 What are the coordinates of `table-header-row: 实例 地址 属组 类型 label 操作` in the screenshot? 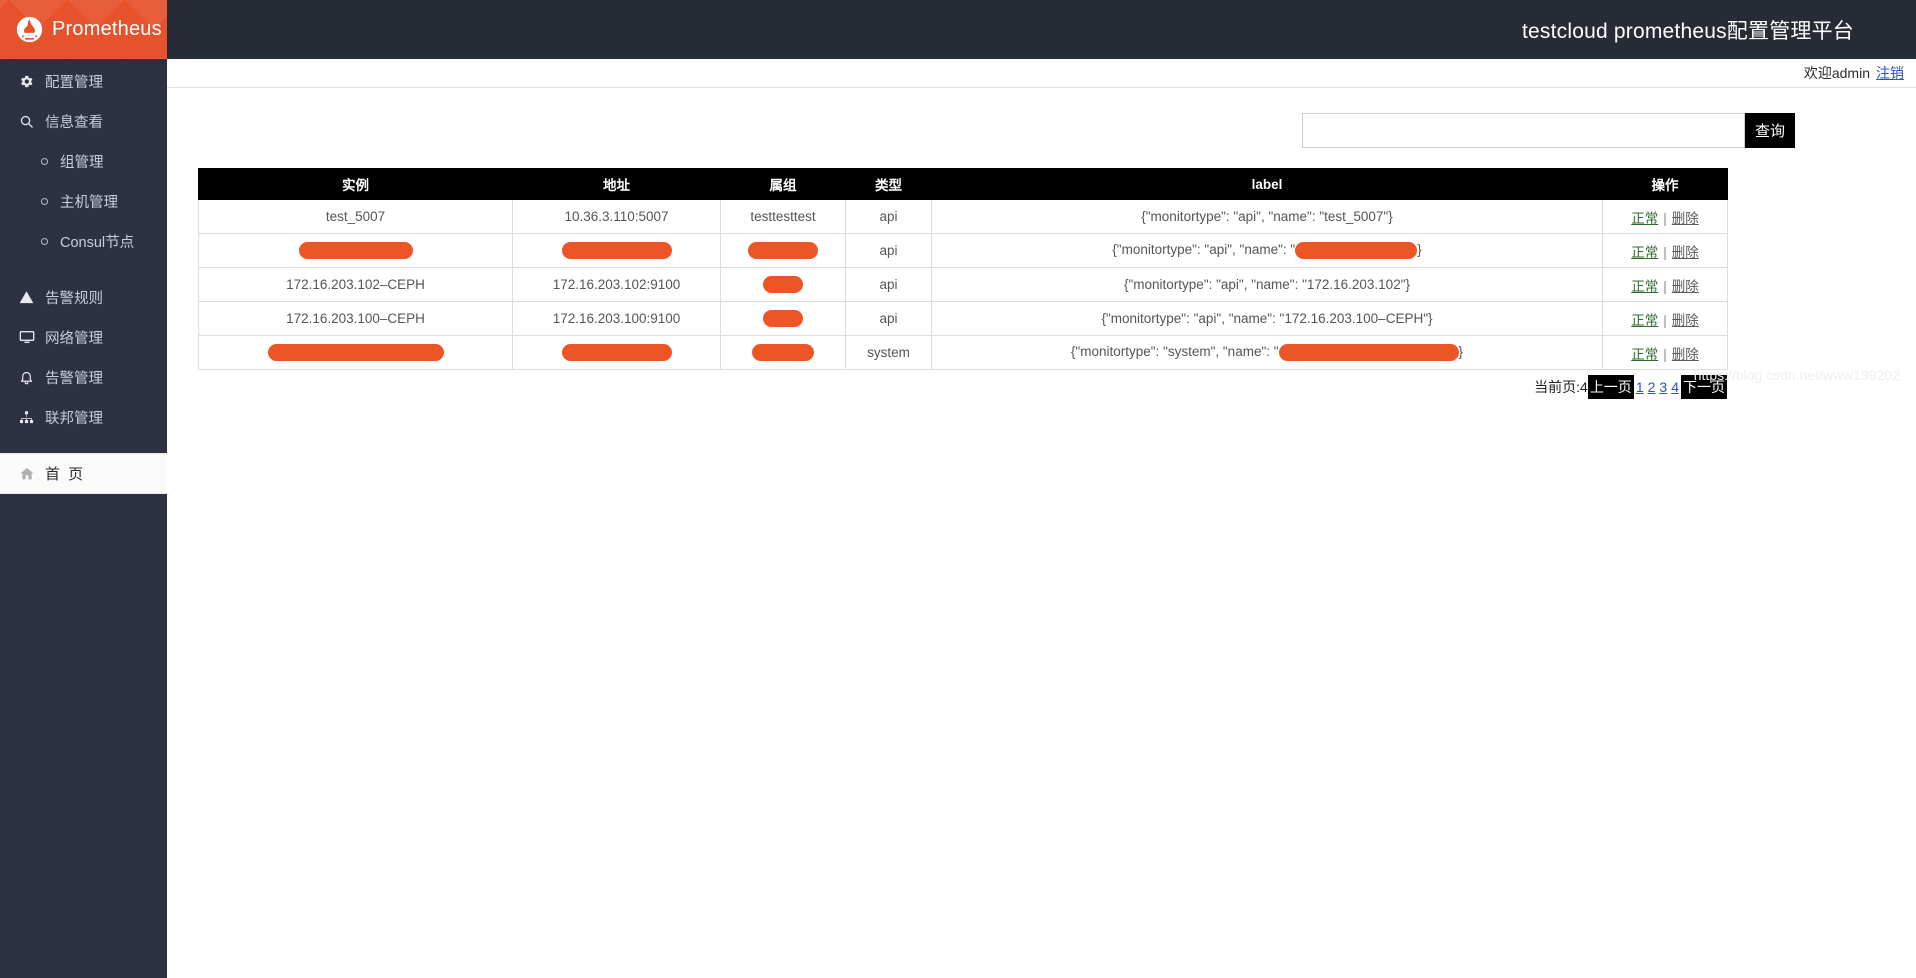 It's located at (963, 184).